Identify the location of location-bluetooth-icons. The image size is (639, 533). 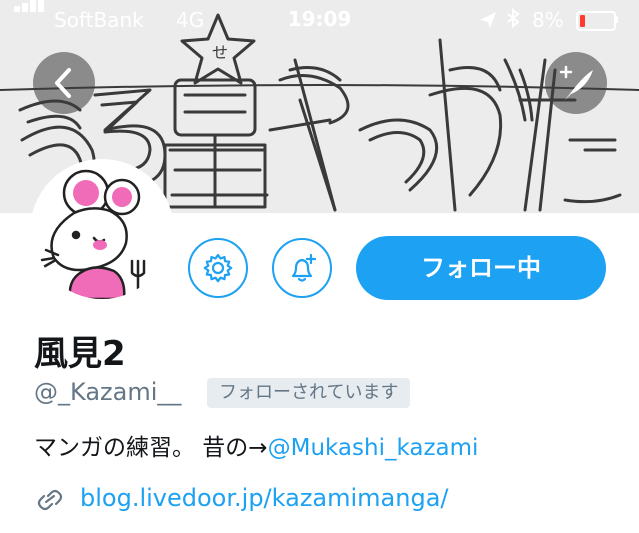
(502, 22).